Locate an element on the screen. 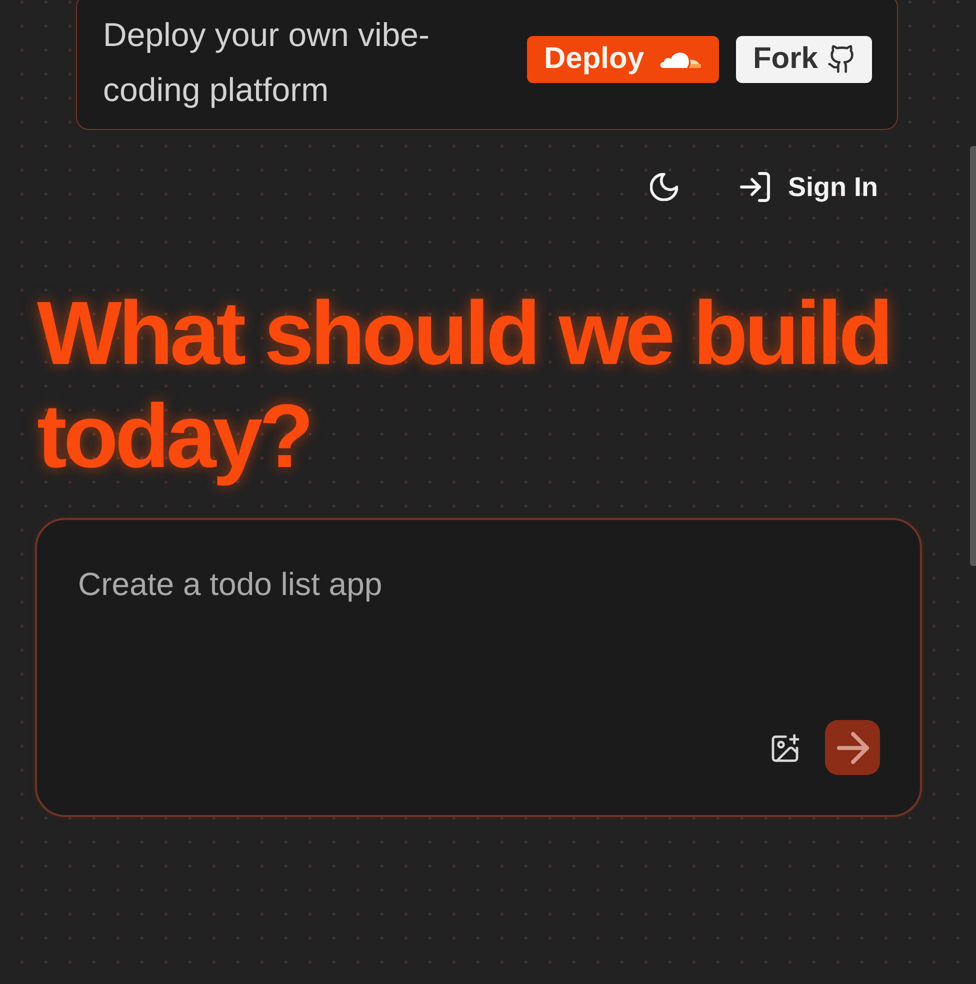 The height and width of the screenshot is (984, 976). sign-in-button: Sign In is located at coordinates (809, 187).